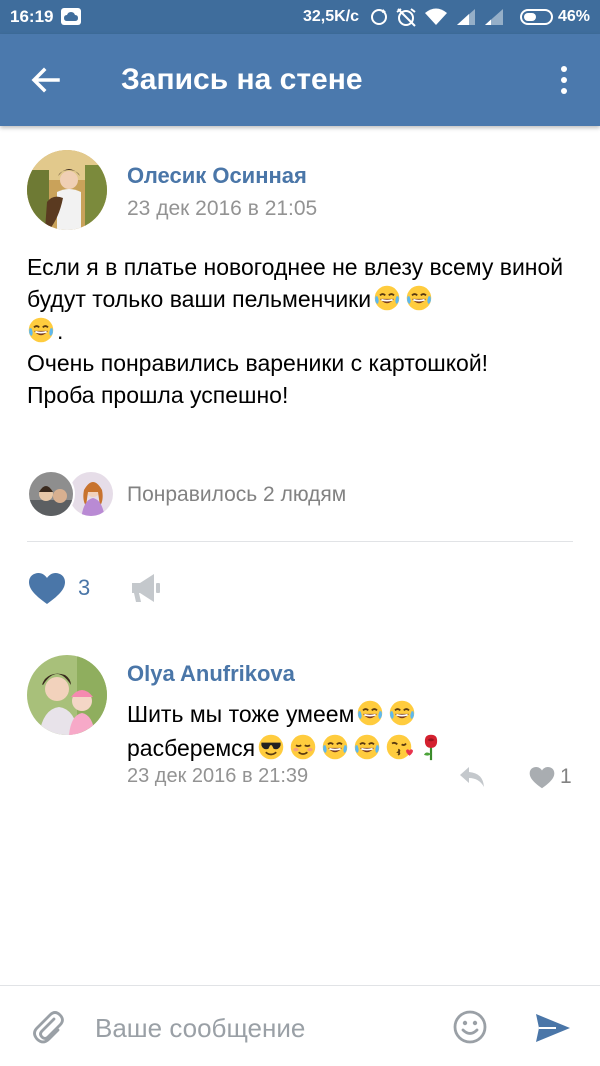 Image resolution: width=600 pixels, height=1066 pixels. I want to click on share-button, so click(146, 588).